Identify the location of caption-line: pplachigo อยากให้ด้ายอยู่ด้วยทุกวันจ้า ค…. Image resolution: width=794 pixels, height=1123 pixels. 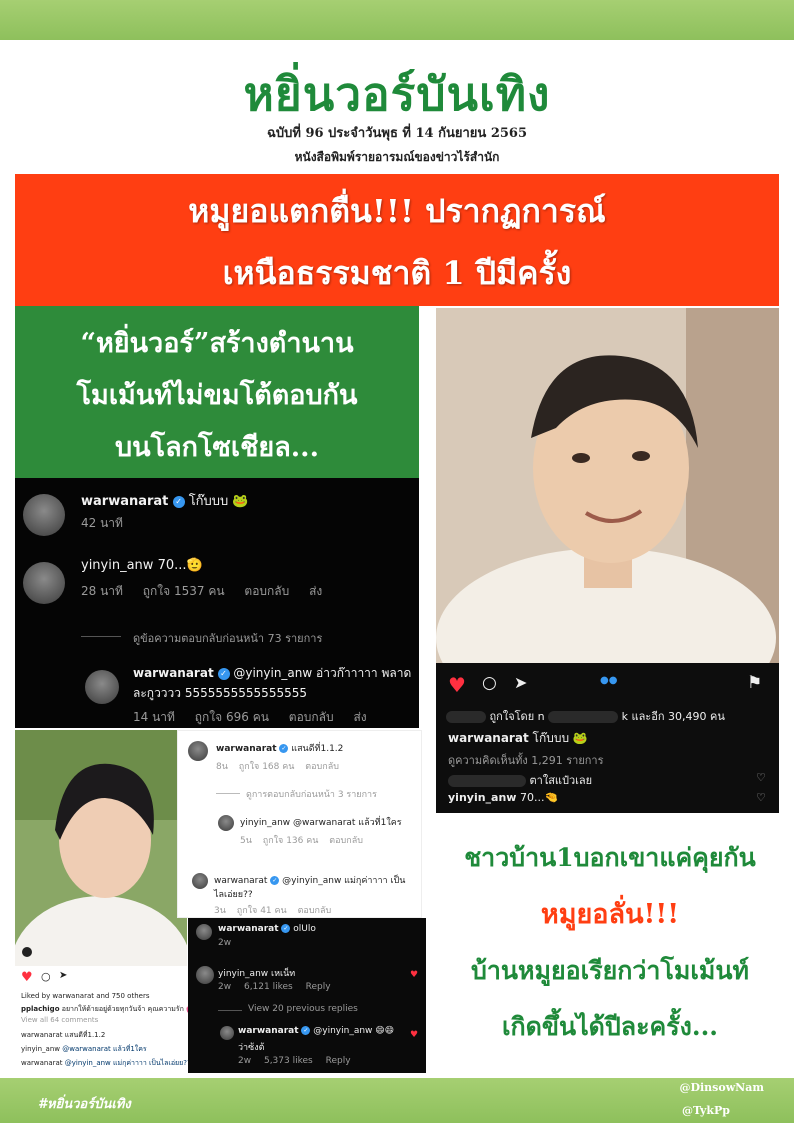
(108, 1009).